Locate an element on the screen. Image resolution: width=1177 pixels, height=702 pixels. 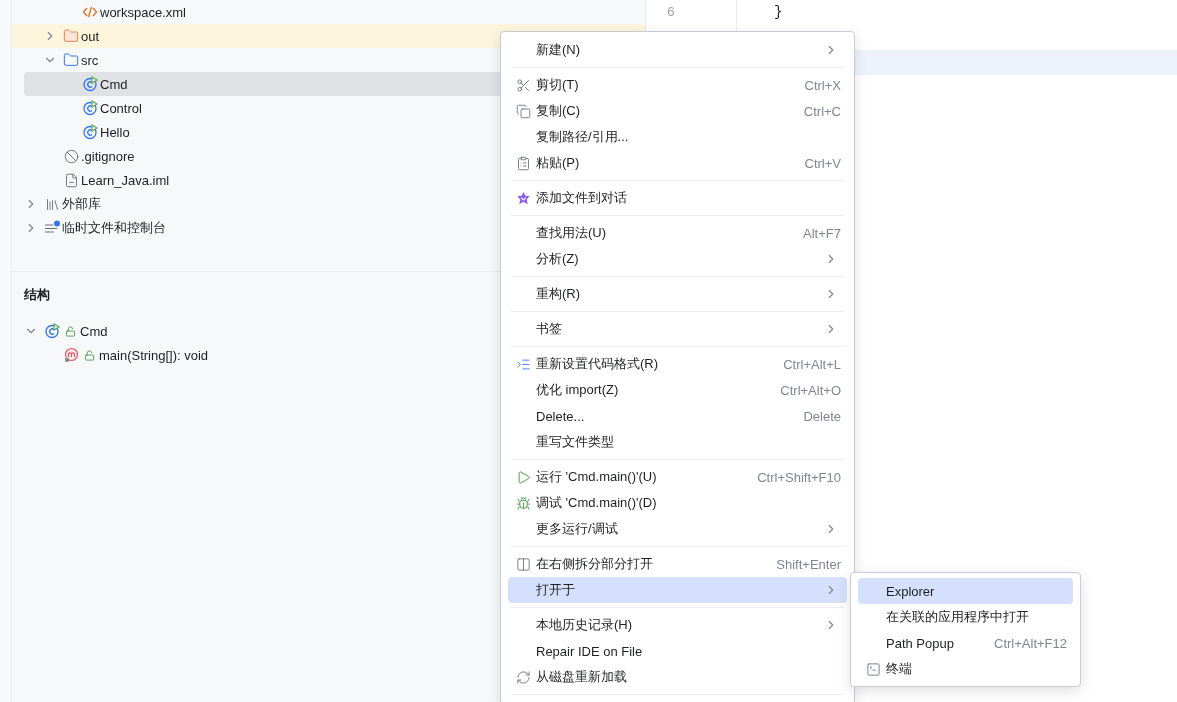
menu-item: 更多运行/调试 is located at coordinates (677, 529).